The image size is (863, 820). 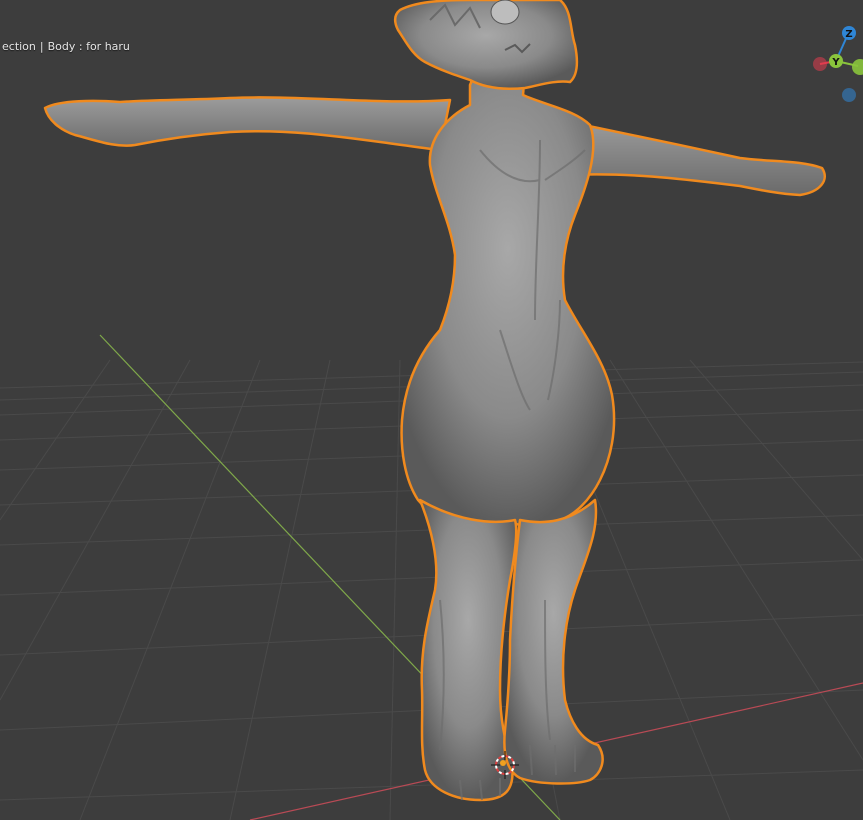 I want to click on navigation-gizmo: Z Y, so click(x=838, y=64).